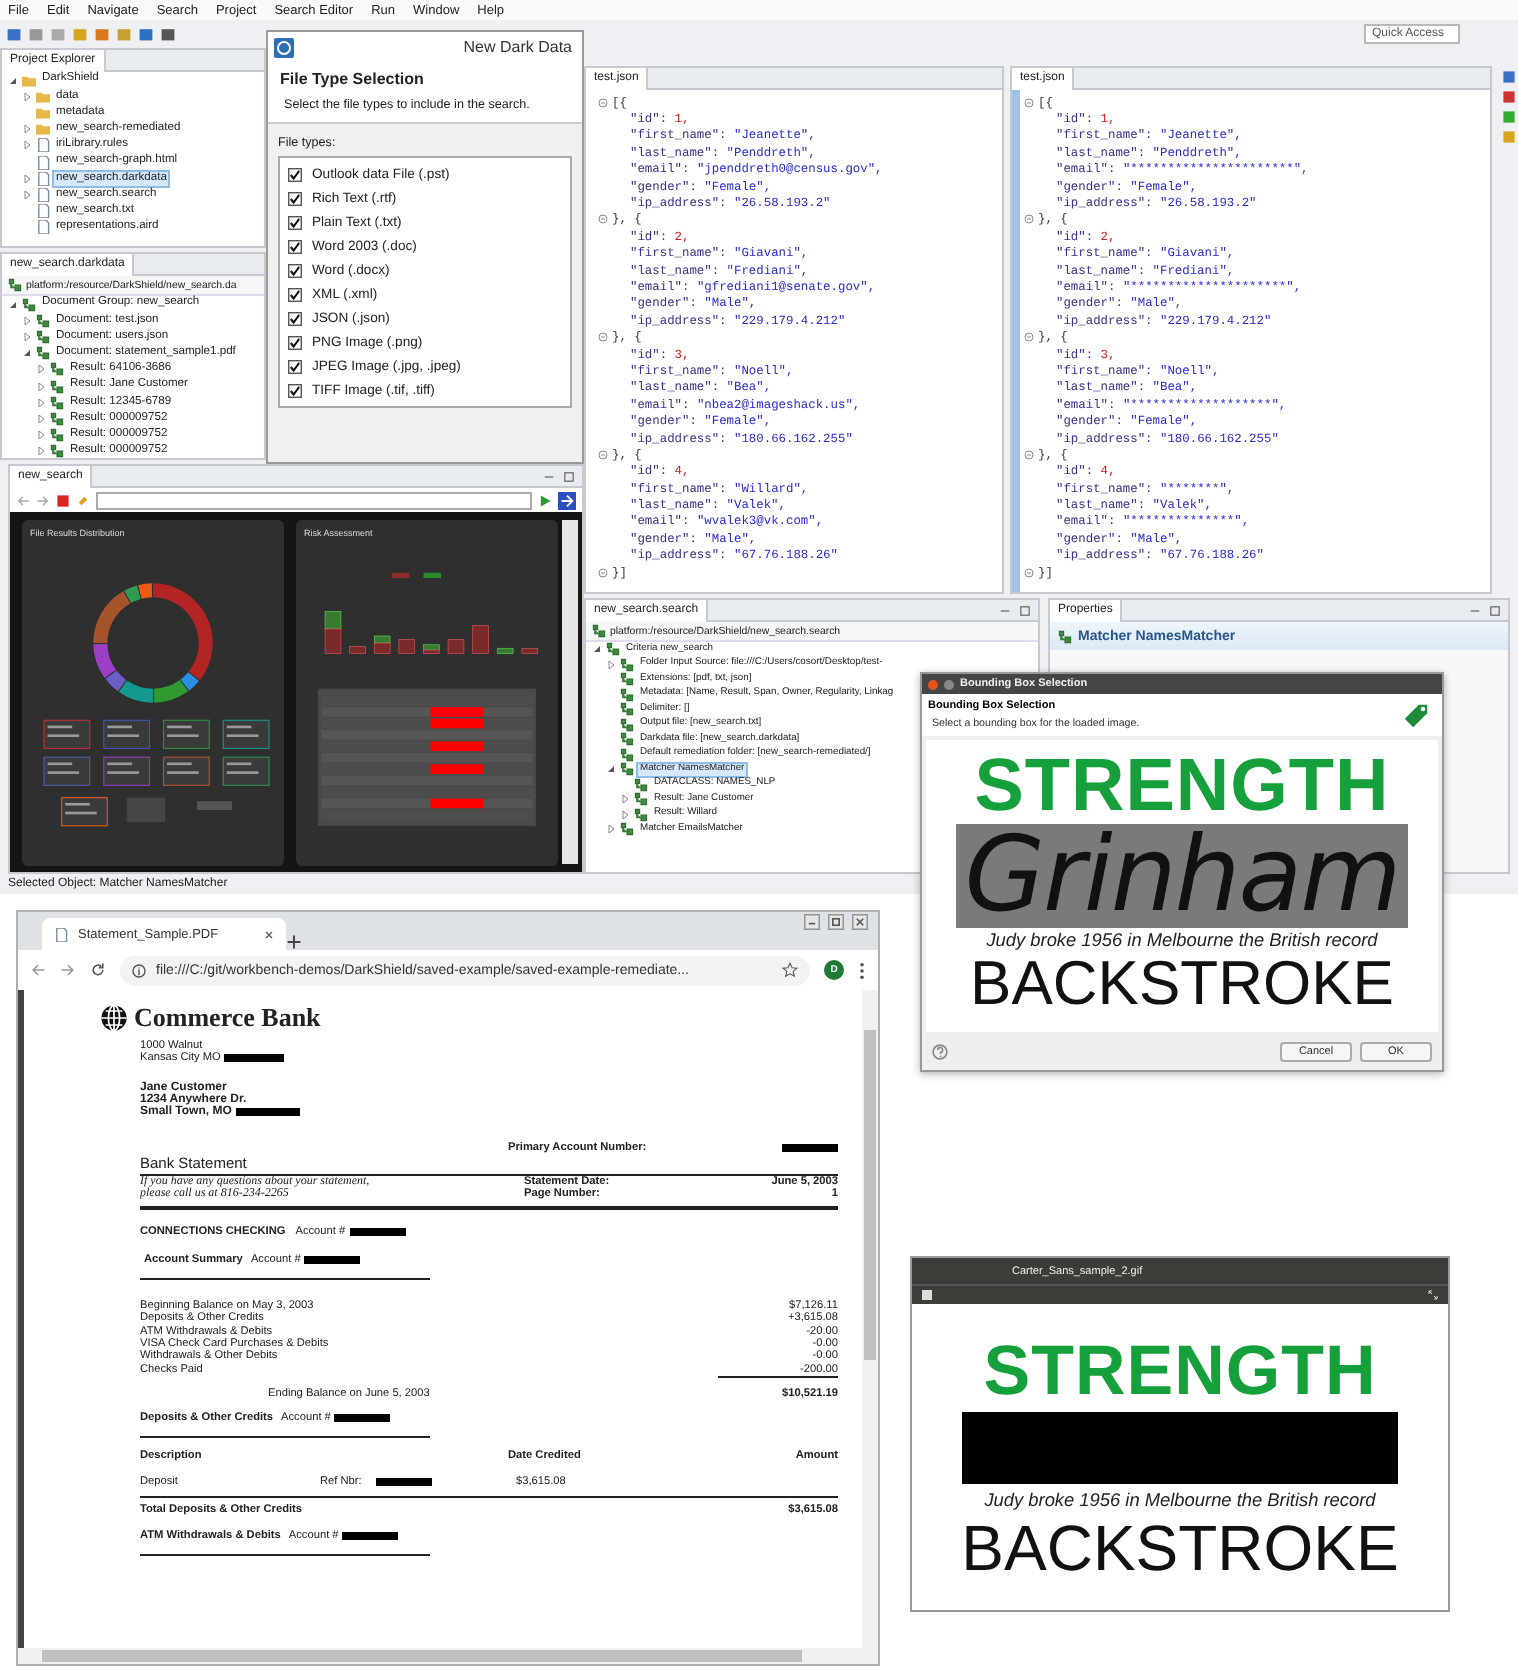  What do you see at coordinates (1433, 1295) in the screenshot?
I see `fullscreen-icon` at bounding box center [1433, 1295].